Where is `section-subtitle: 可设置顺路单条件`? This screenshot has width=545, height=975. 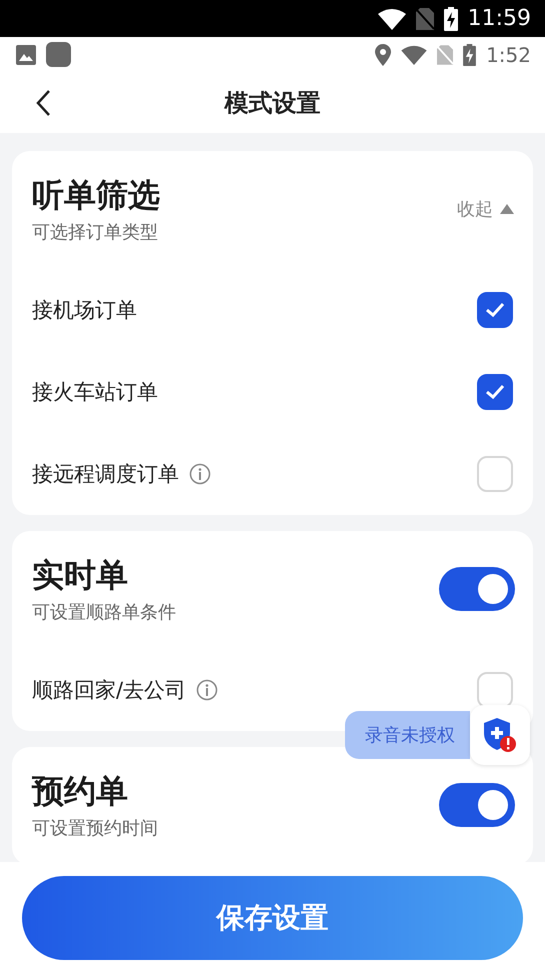 section-subtitle: 可设置顺路单条件 is located at coordinates (104, 613).